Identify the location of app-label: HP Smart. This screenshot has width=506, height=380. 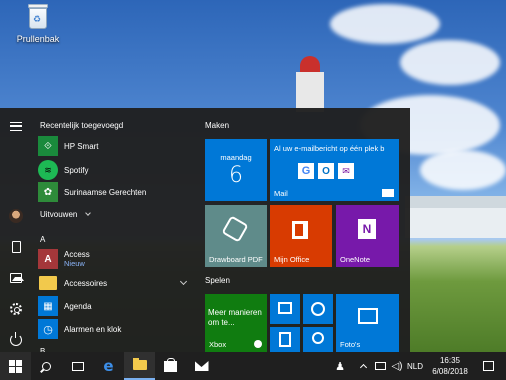
(81, 146).